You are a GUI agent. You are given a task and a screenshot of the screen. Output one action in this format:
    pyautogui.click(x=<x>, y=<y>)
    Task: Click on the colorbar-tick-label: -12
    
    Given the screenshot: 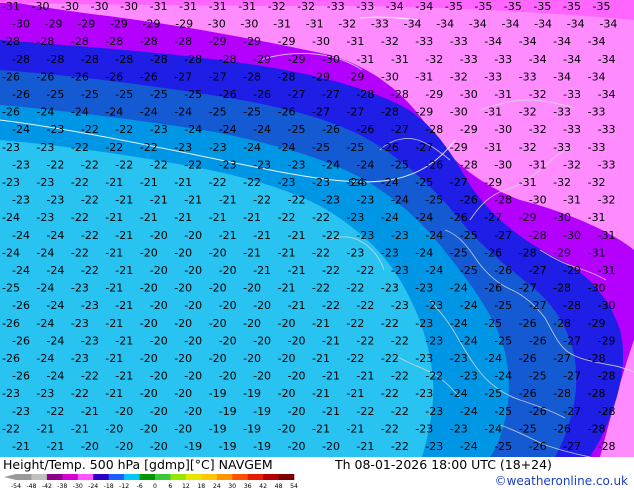 What is the action you would take?
    pyautogui.click(x=124, y=486)
    